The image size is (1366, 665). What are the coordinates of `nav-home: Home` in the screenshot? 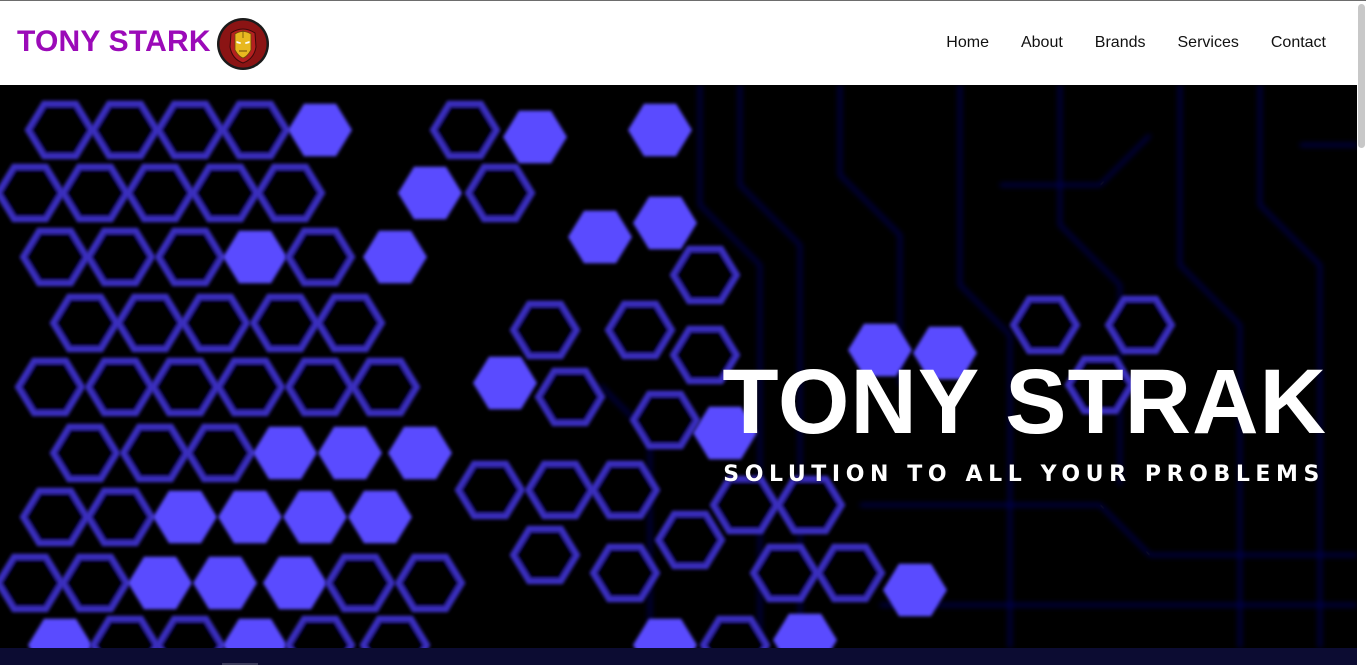 It's located at (967, 43).